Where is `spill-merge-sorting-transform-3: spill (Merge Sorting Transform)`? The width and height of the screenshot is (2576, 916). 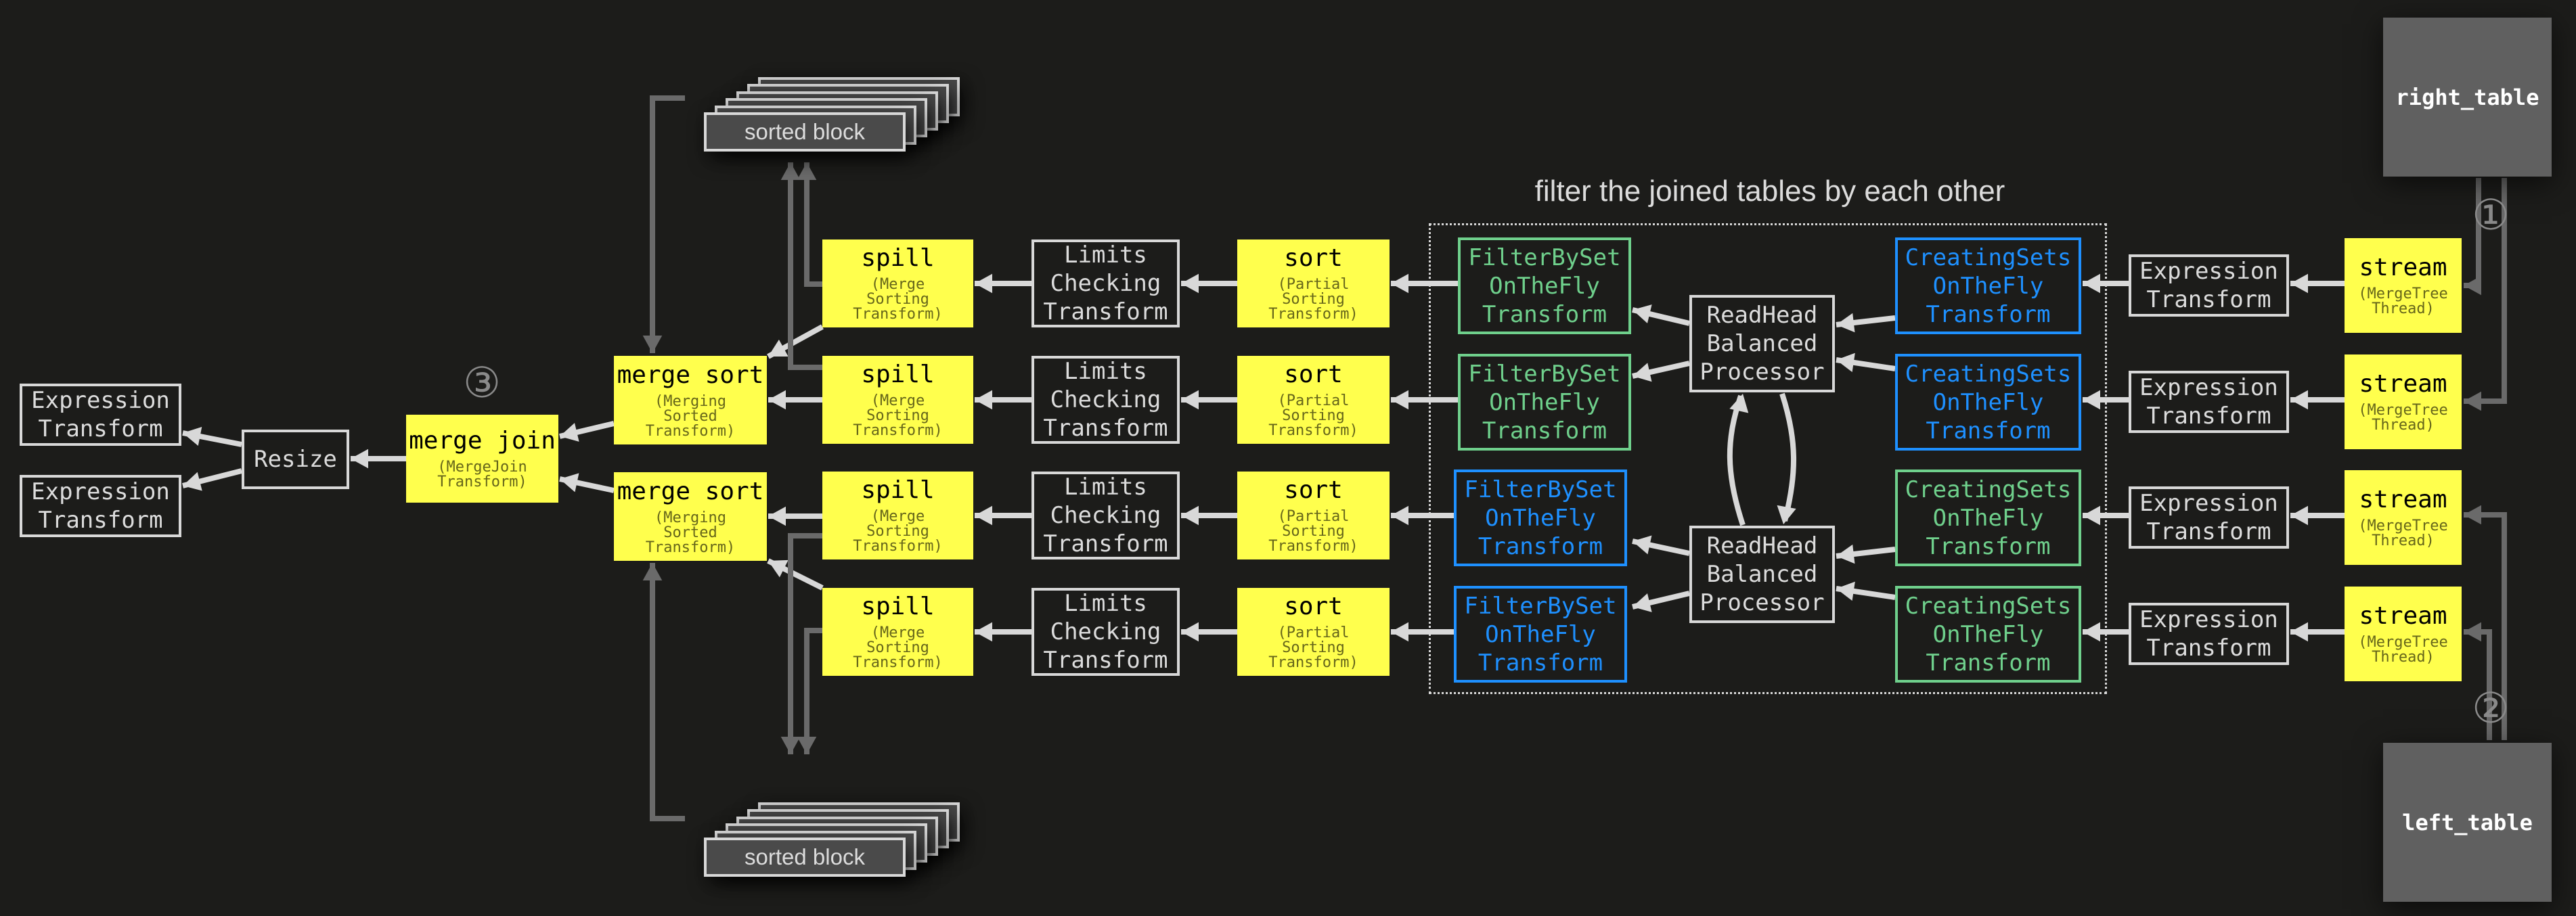 spill-merge-sorting-transform-3: spill (Merge Sorting Transform) is located at coordinates (897, 515).